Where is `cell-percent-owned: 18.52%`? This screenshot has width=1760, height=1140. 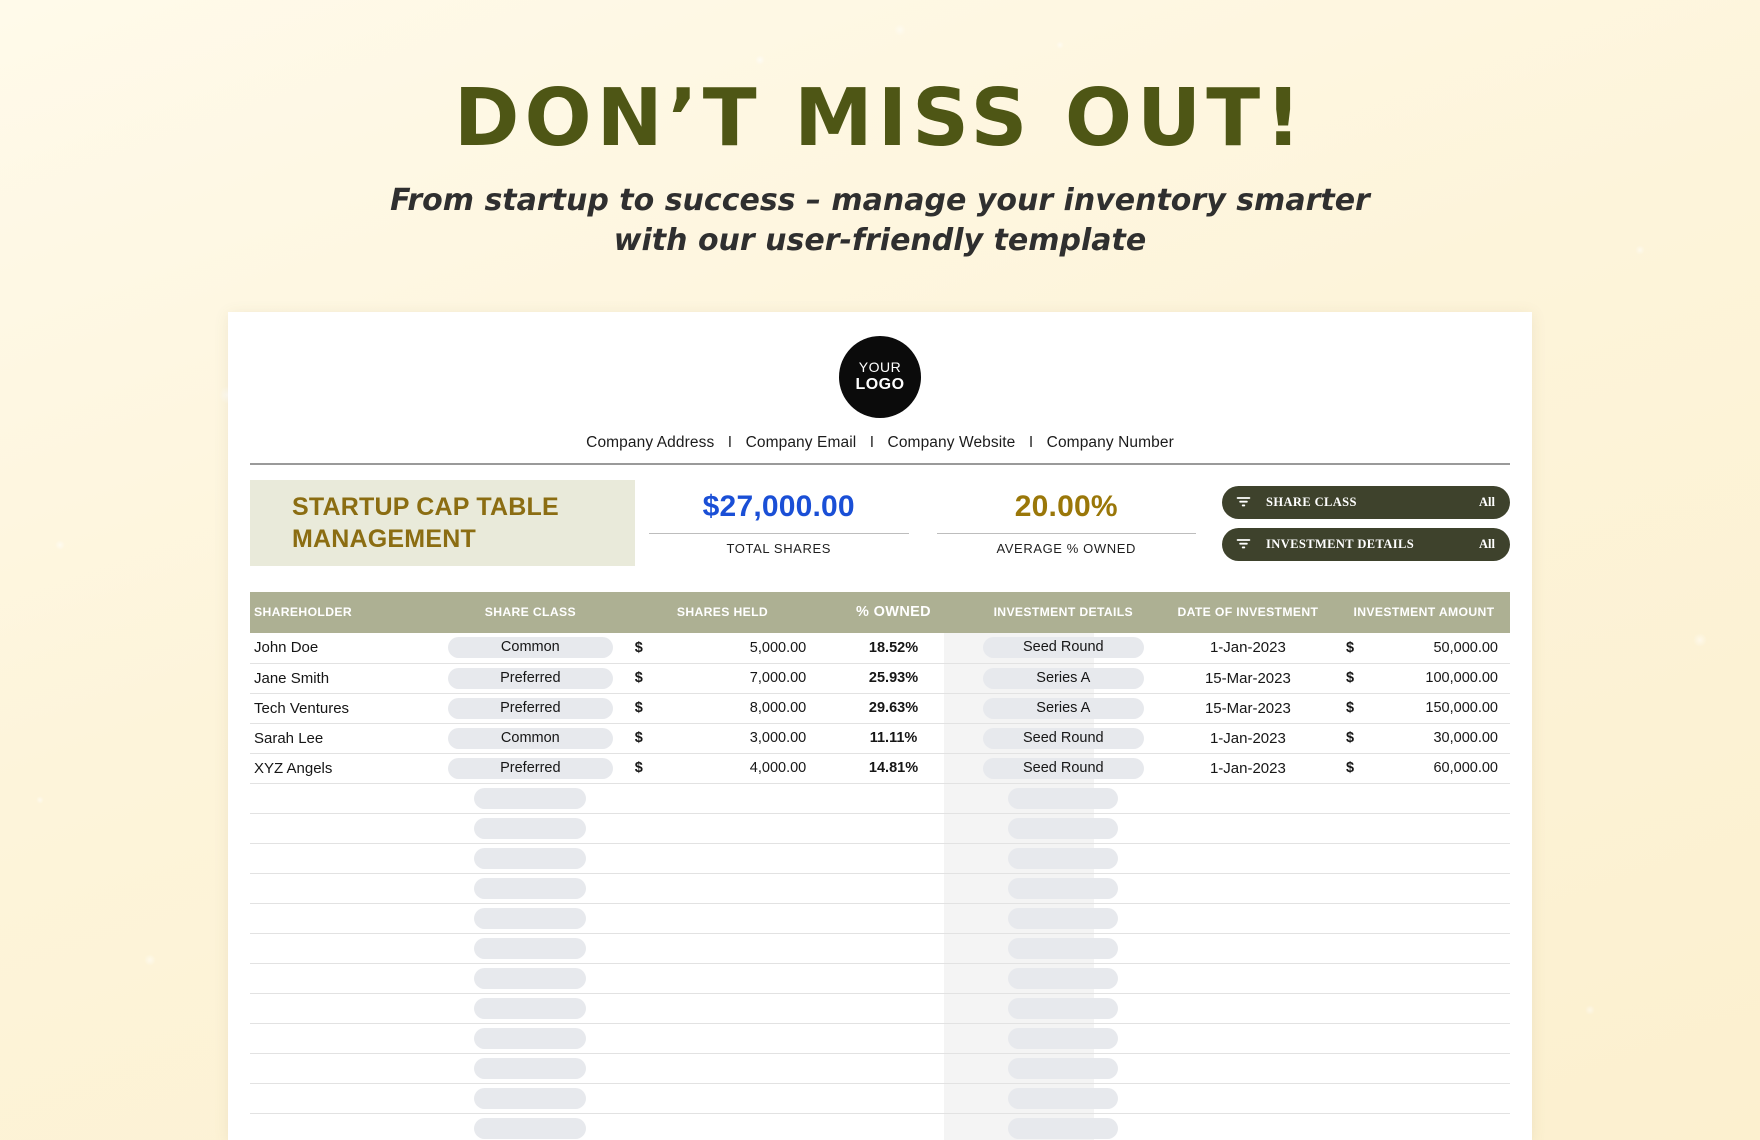
cell-percent-owned: 18.52% is located at coordinates (893, 648).